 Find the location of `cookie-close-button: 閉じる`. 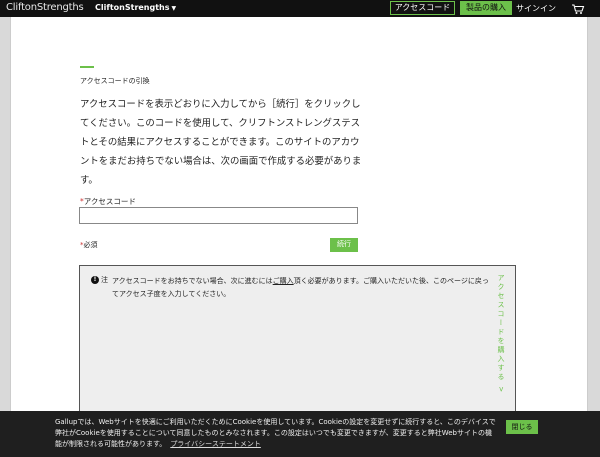

cookie-close-button: 閉じる is located at coordinates (522, 427).